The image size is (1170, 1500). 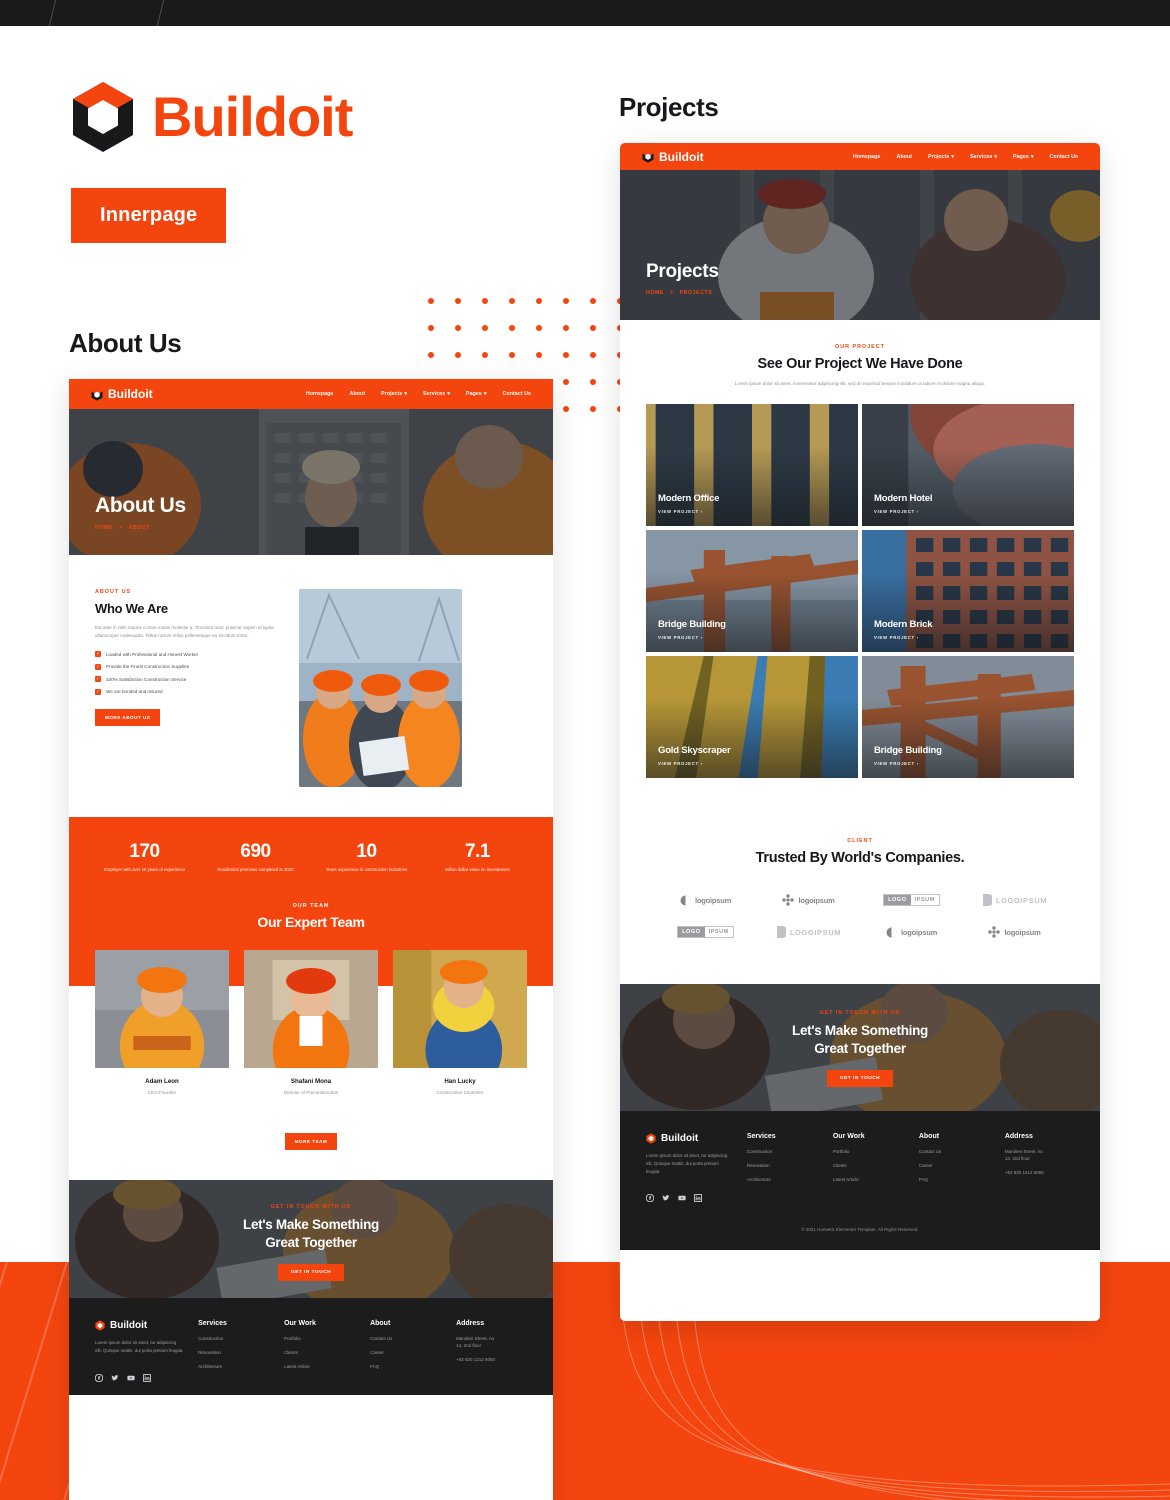 What do you see at coordinates (162, 1022) in the screenshot?
I see `team-card: Adam Leon CEO Founder` at bounding box center [162, 1022].